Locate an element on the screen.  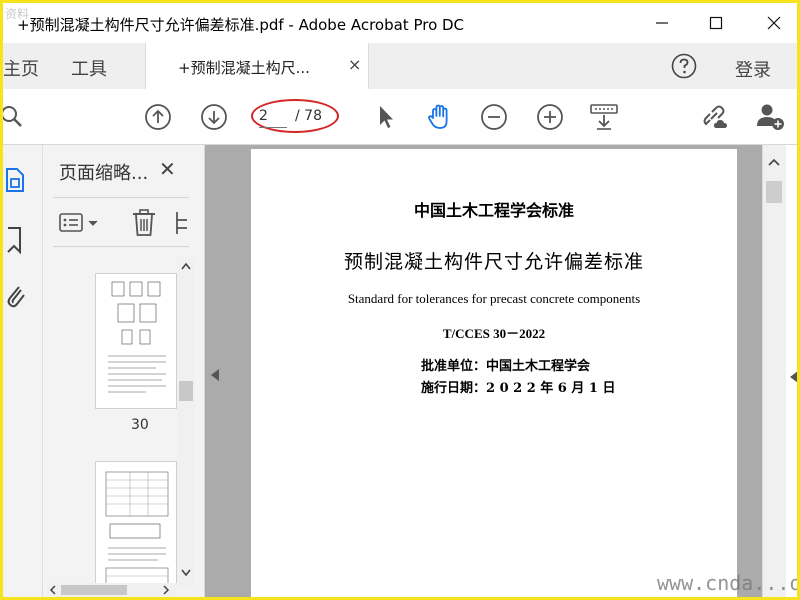
zoom-out-icon is located at coordinates (494, 117).